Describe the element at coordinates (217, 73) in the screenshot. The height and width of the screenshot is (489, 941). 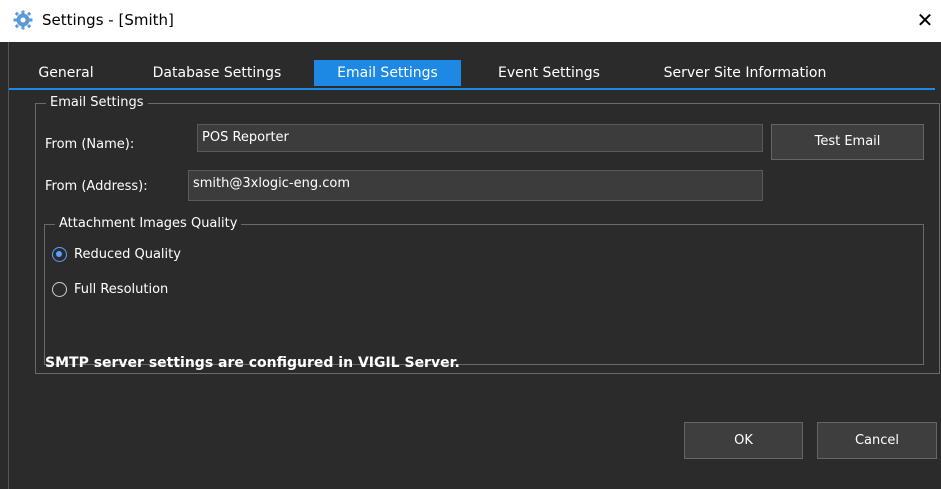
I see `tab-database-settings: Database Settings` at that location.